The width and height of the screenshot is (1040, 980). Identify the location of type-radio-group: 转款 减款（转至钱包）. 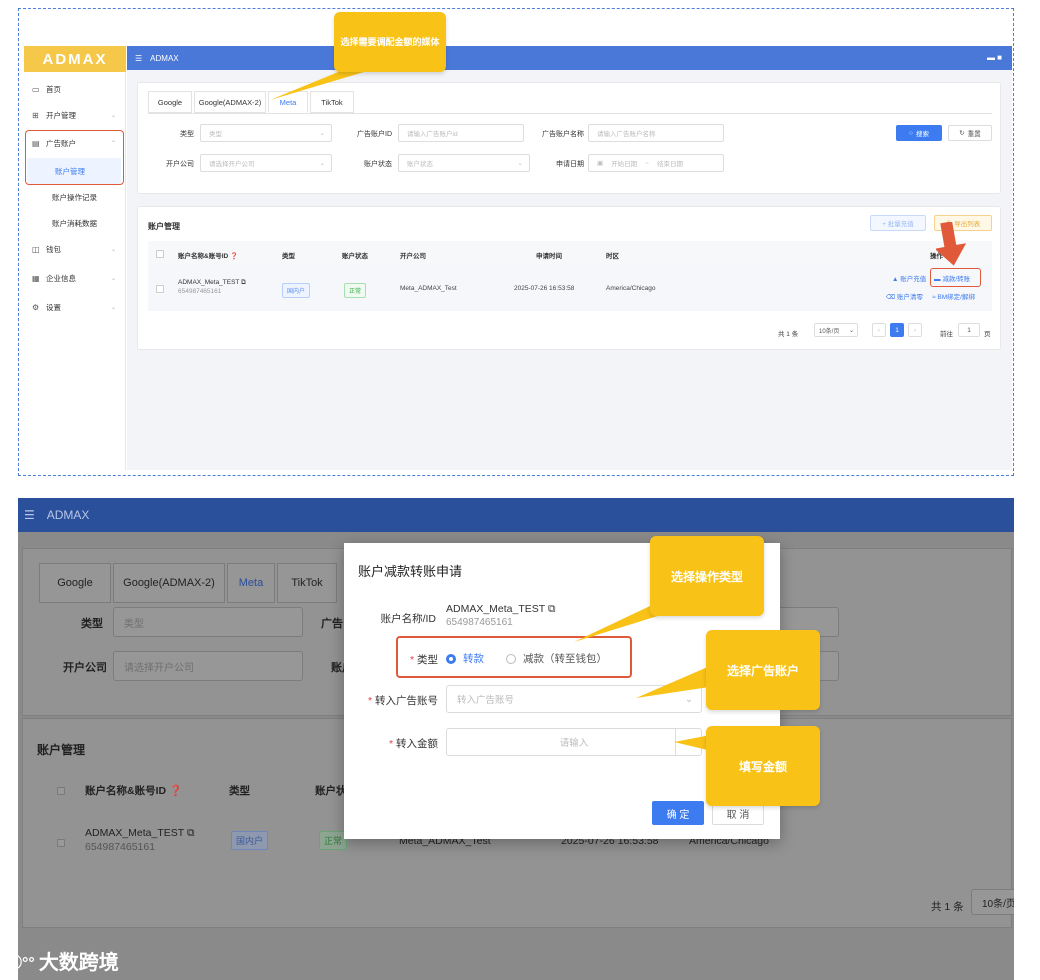
(526, 658).